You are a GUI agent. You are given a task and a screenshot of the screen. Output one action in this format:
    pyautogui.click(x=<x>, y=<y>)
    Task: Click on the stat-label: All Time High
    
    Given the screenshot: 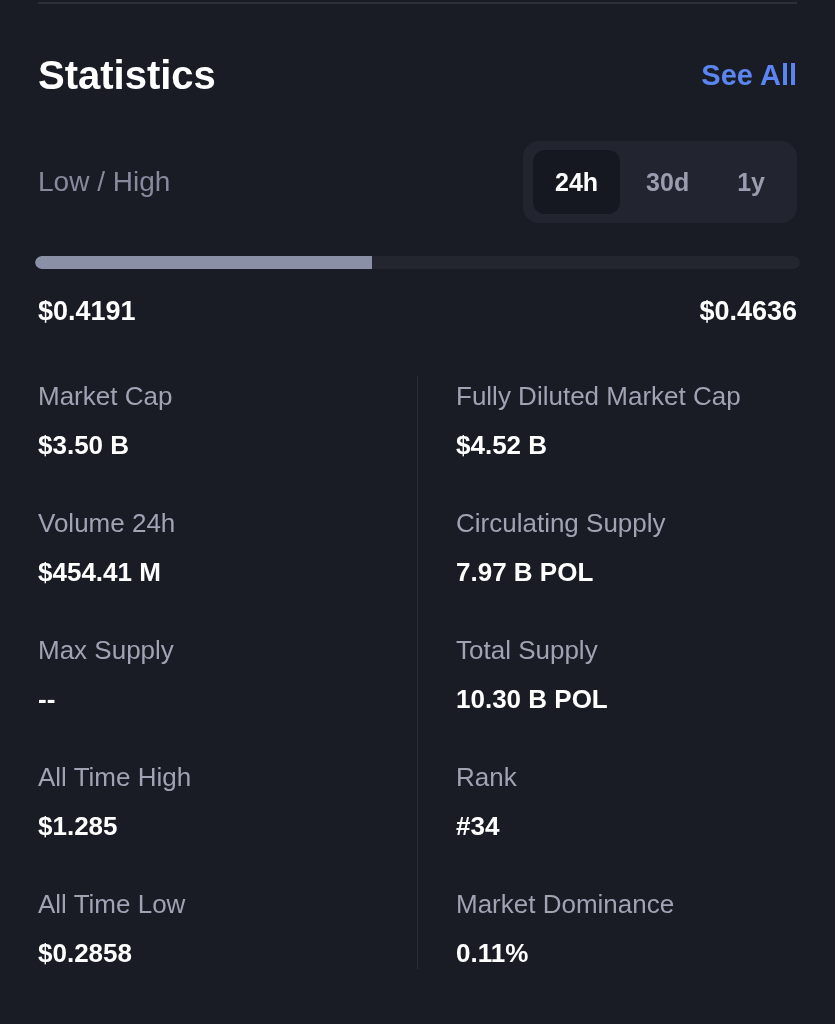 What is the action you would take?
    pyautogui.click(x=115, y=777)
    